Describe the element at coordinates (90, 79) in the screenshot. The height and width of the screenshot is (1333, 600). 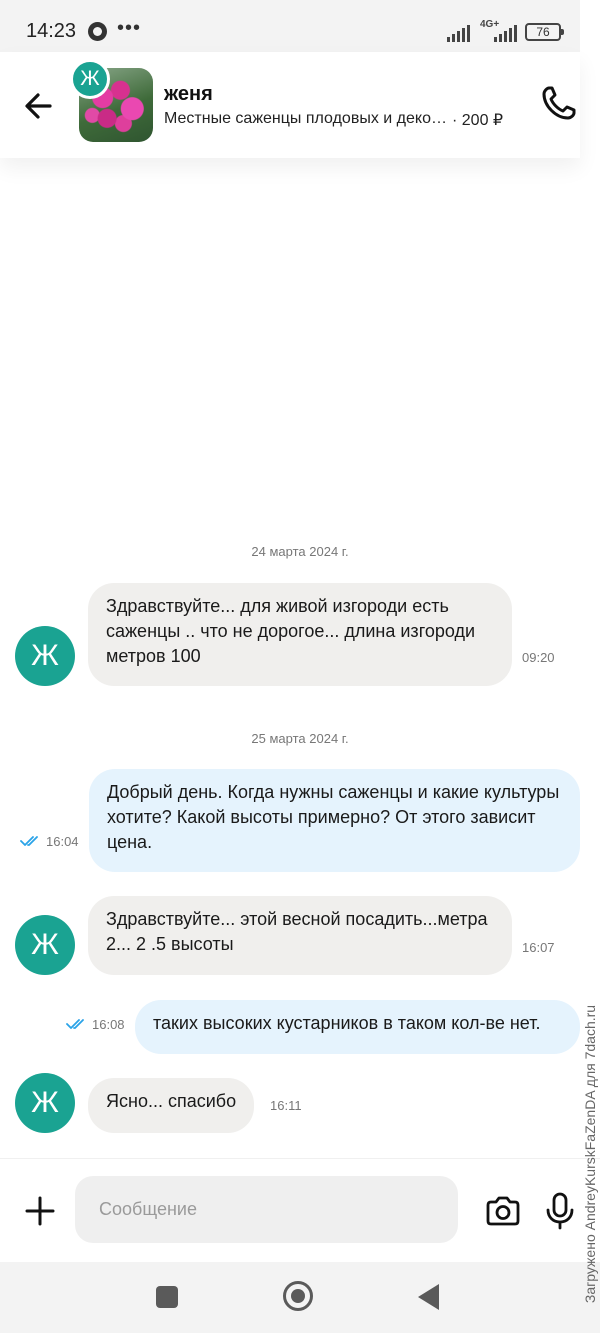
I see `contact-avatar: Ж` at that location.